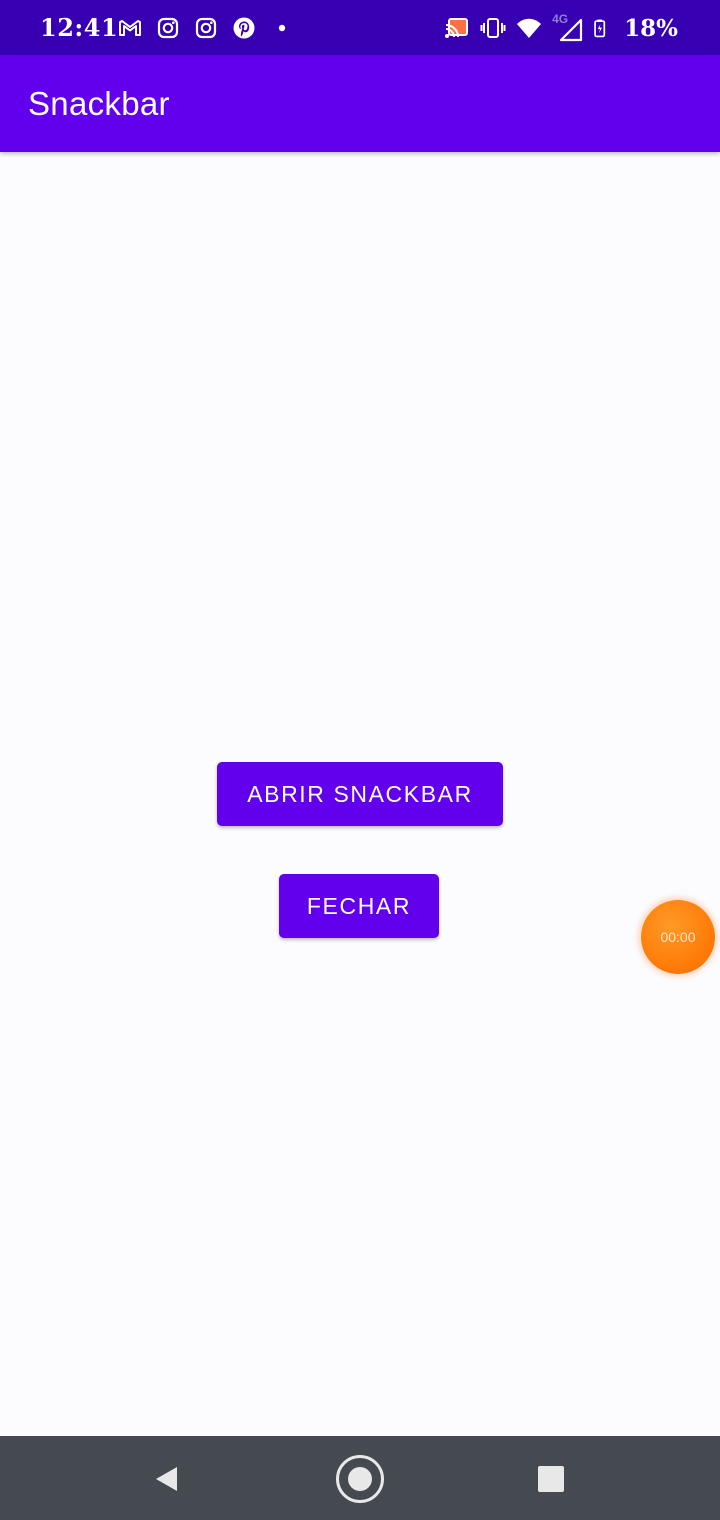 The width and height of the screenshot is (720, 1520). What do you see at coordinates (360, 103) in the screenshot?
I see `app-bar: Snackbar` at bounding box center [360, 103].